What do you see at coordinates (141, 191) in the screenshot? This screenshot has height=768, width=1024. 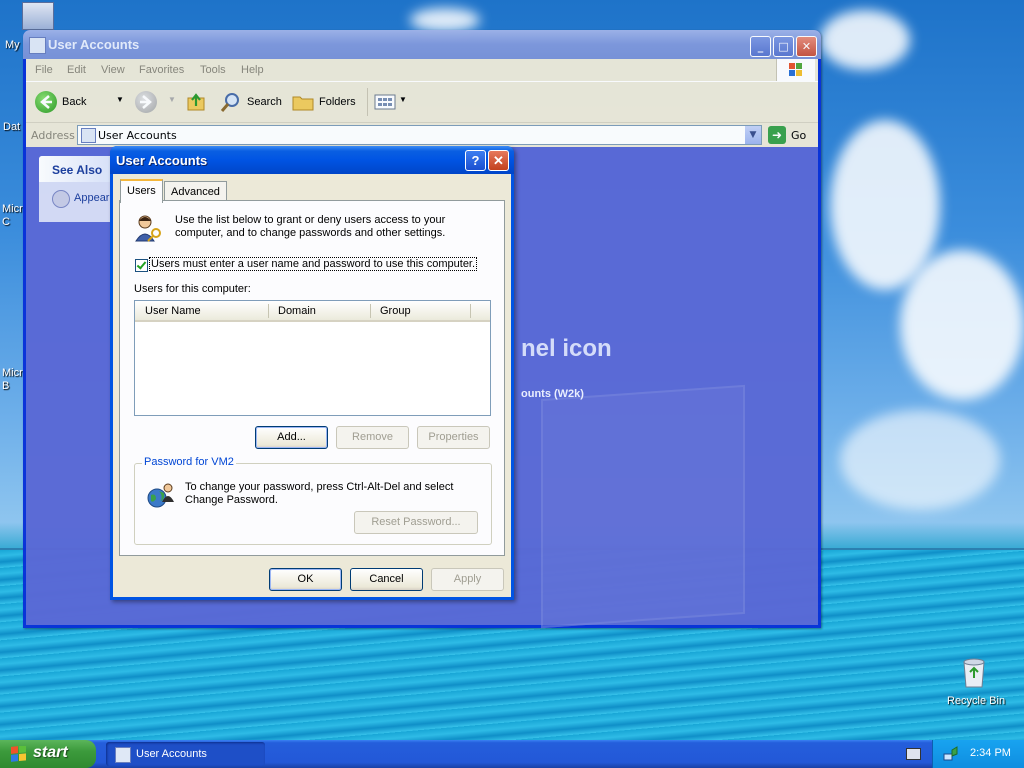 I see `tab-users: Users` at bounding box center [141, 191].